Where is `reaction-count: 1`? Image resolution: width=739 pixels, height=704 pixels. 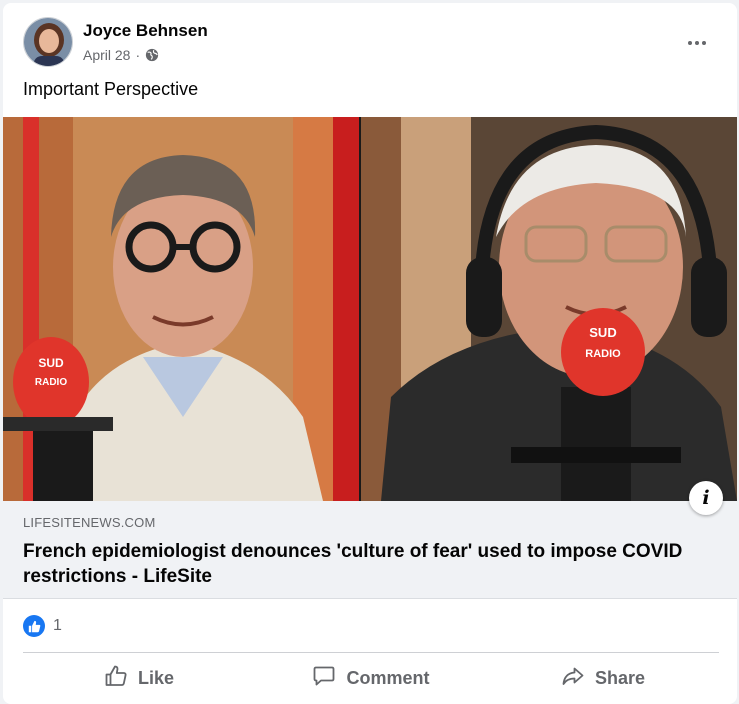 reaction-count: 1 is located at coordinates (57, 625).